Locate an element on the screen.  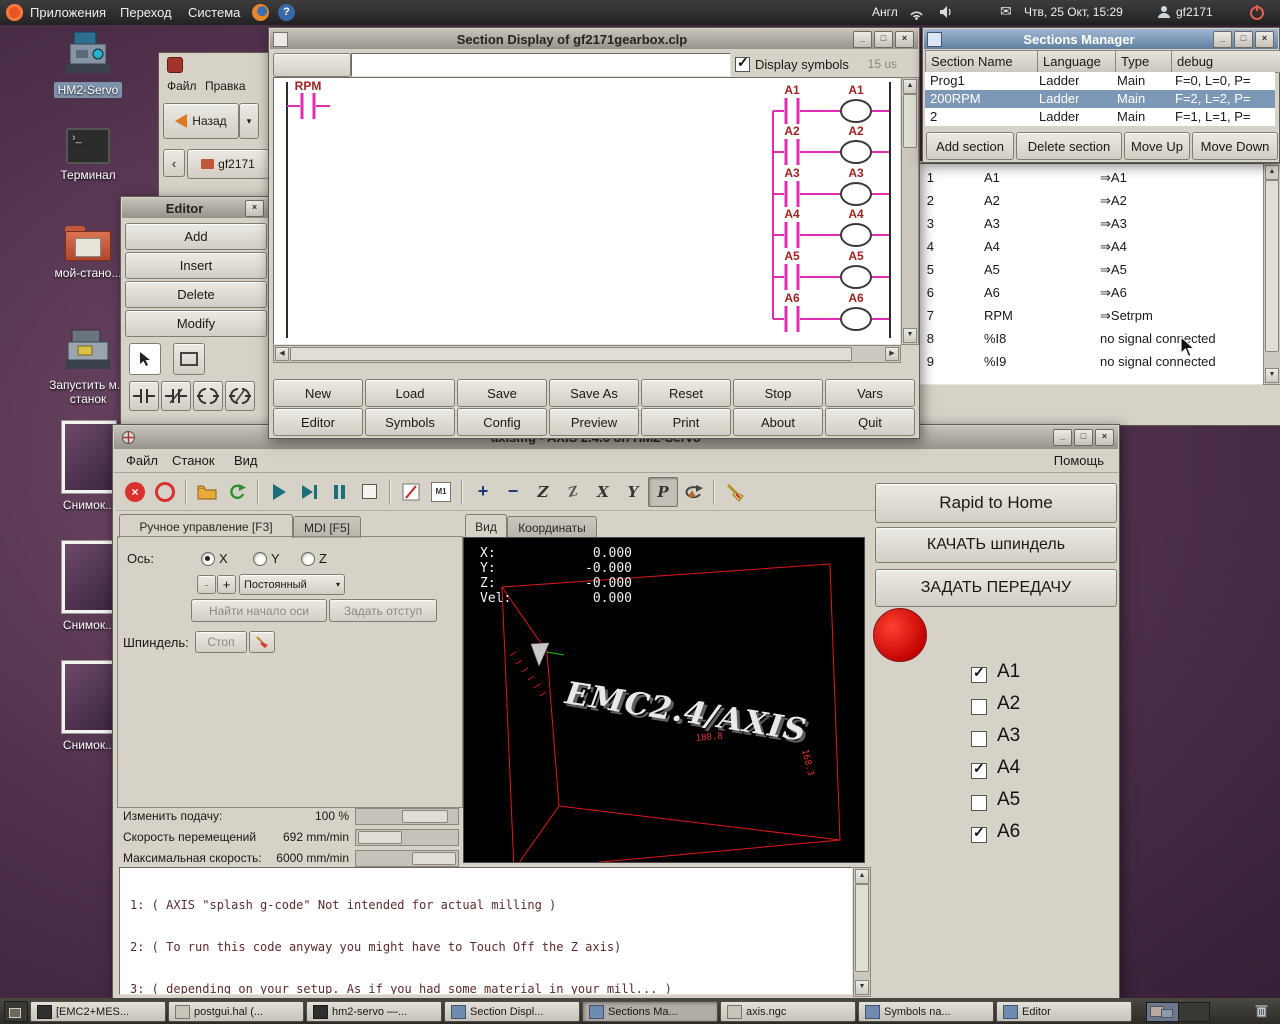
rung-comment-entry is located at coordinates (541, 65).